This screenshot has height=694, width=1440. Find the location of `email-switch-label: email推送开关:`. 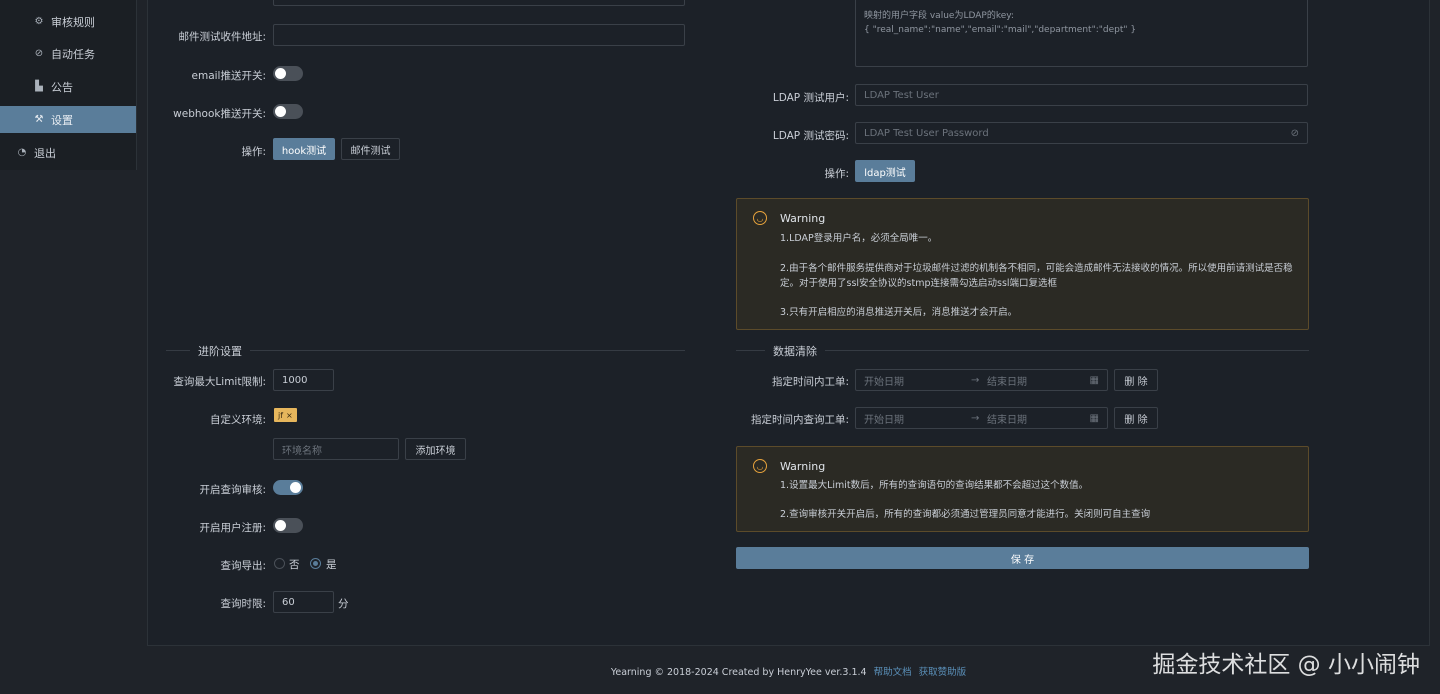

email-switch-label: email推送开关: is located at coordinates (229, 76).